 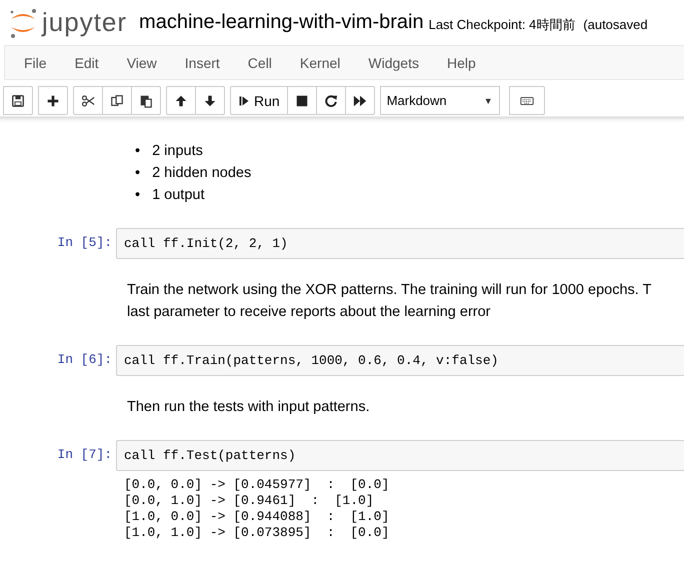 I want to click on plus-icon, so click(x=53, y=101).